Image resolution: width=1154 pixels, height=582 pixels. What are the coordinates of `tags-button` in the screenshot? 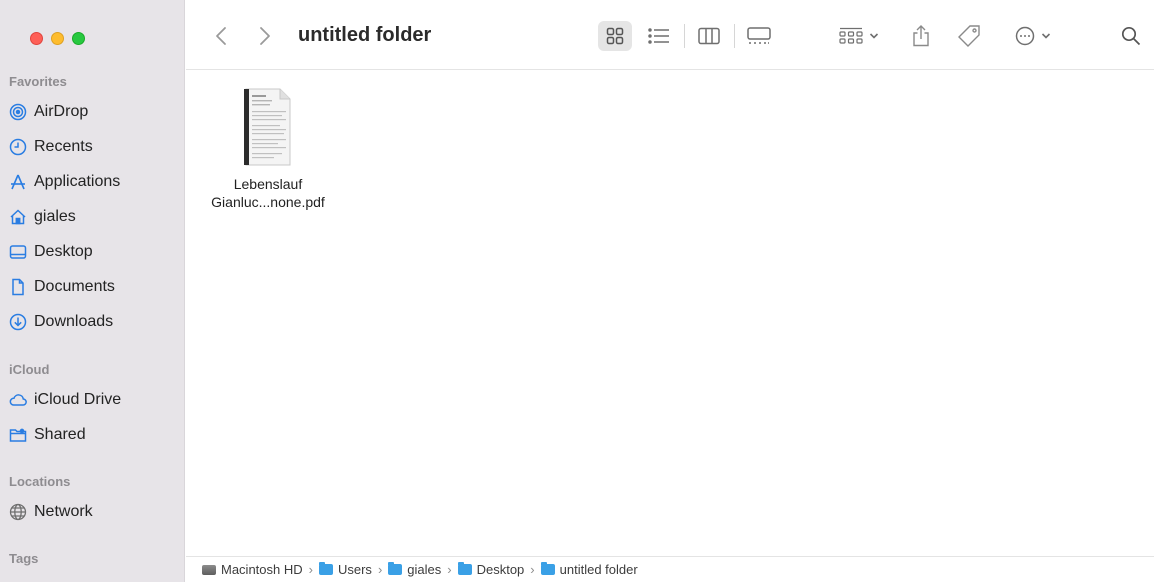 It's located at (969, 36).